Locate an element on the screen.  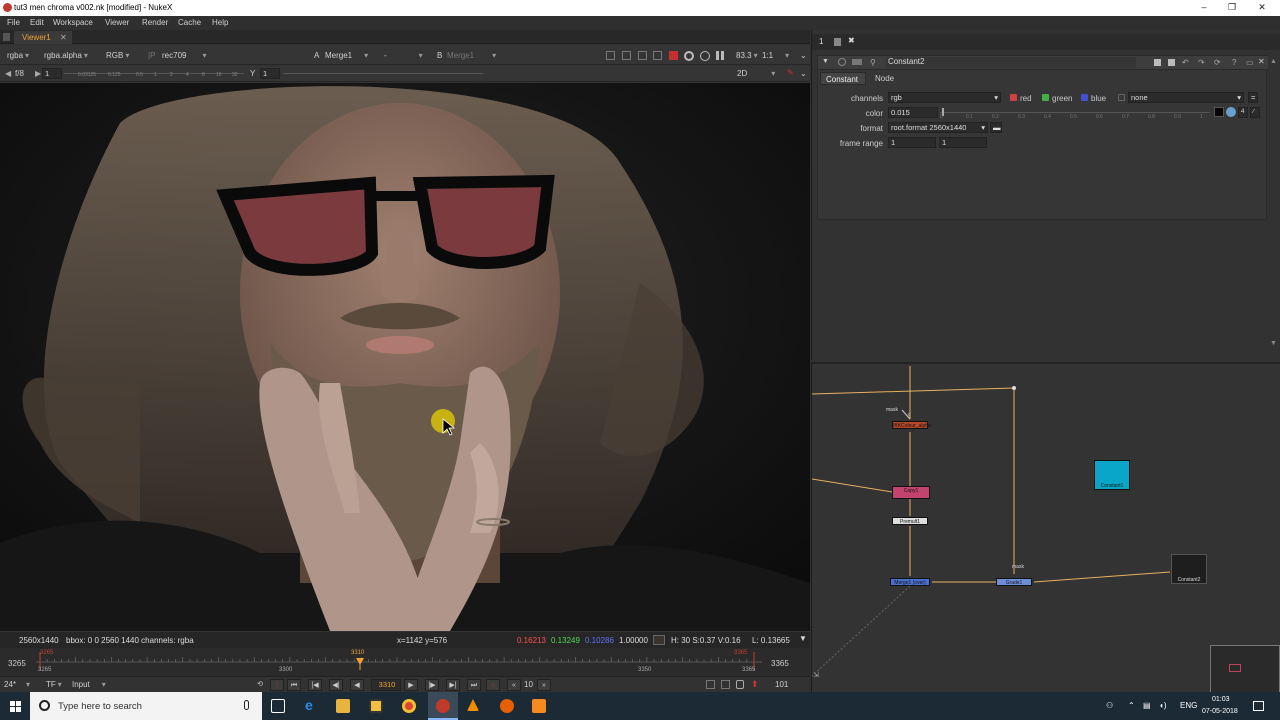
zoom-dropdown: 83.3 ▾ is located at coordinates (747, 55).